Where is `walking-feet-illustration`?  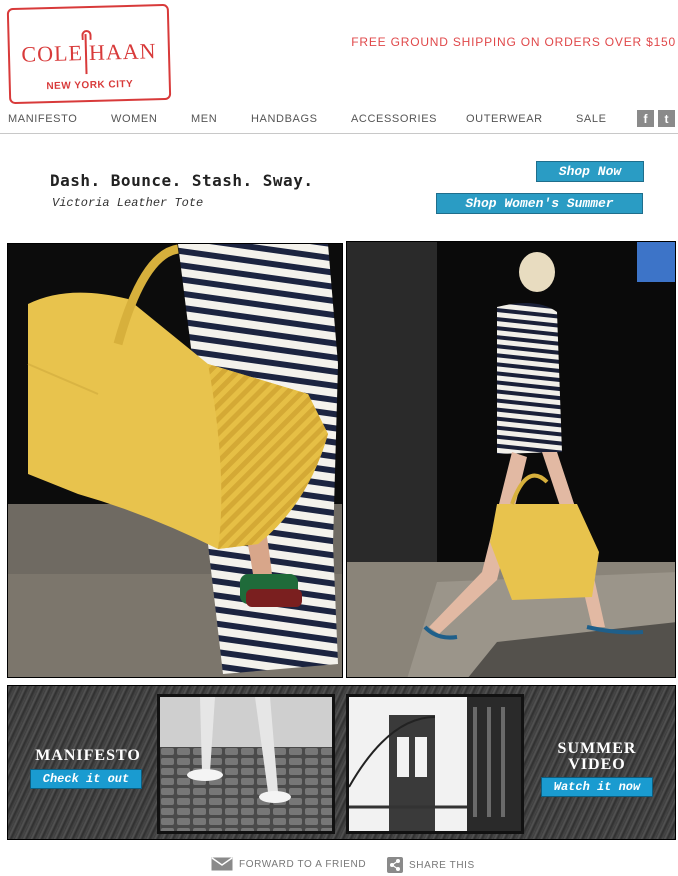 walking-feet-illustration is located at coordinates (246, 764).